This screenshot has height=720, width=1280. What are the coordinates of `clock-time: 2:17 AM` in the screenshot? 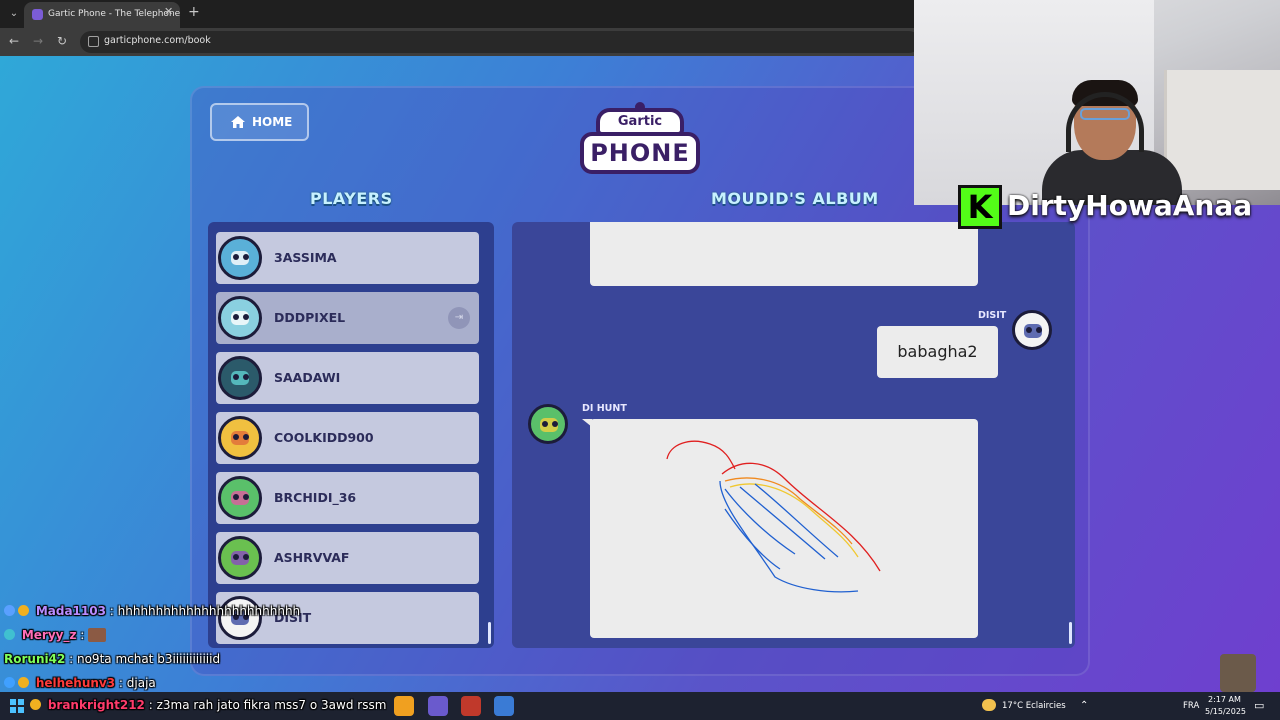 It's located at (1224, 699).